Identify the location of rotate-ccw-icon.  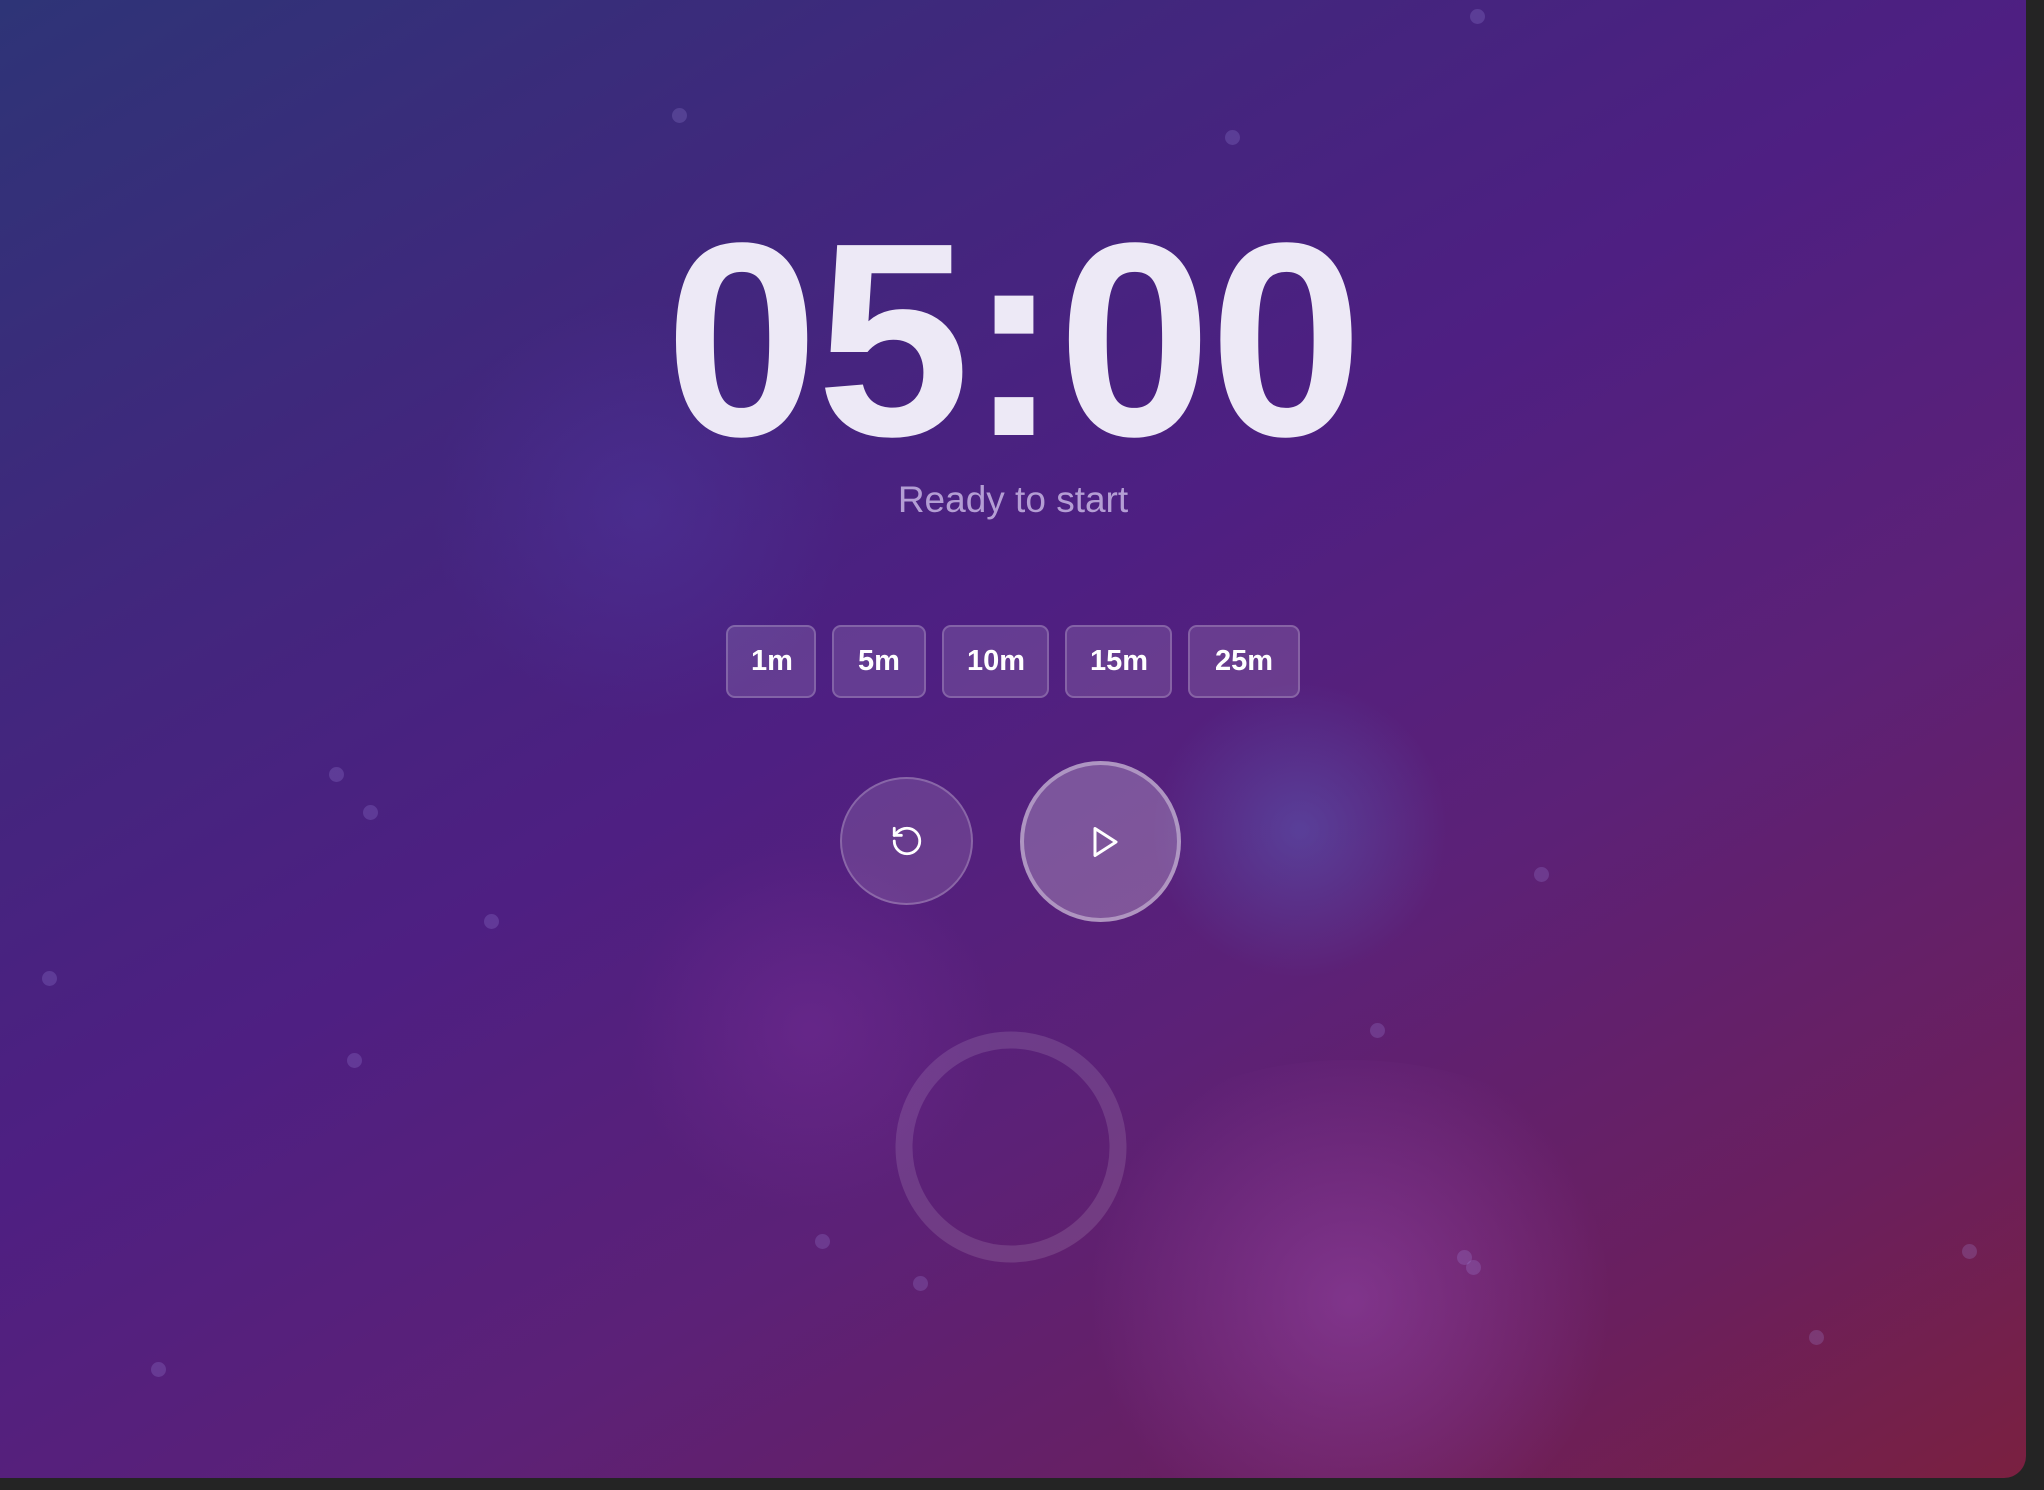
(906, 841).